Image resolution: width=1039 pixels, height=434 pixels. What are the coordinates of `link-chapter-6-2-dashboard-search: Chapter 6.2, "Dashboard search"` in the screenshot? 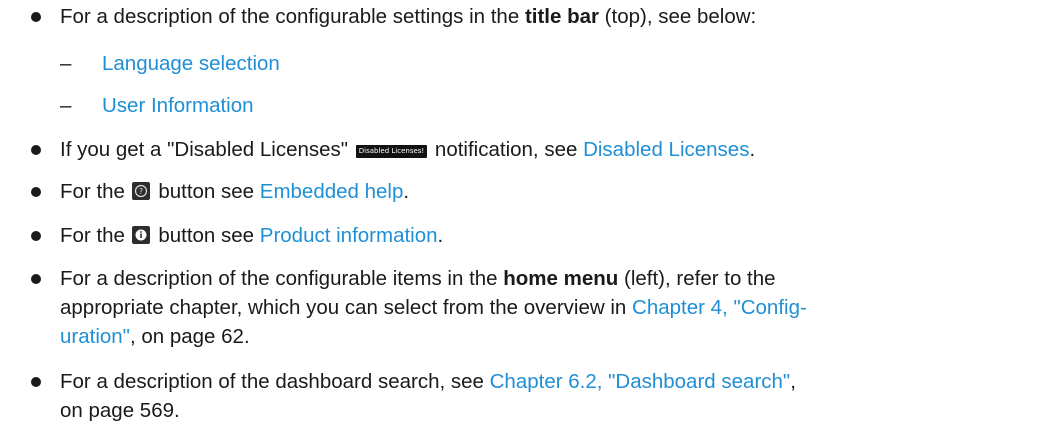 It's located at (640, 381).